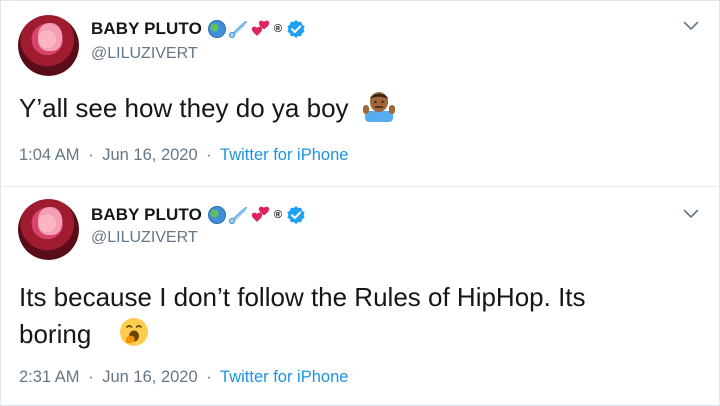 This screenshot has height=406, width=720. What do you see at coordinates (184, 108) in the screenshot?
I see `tweet-text-content: Y’all see how they do ya boy` at bounding box center [184, 108].